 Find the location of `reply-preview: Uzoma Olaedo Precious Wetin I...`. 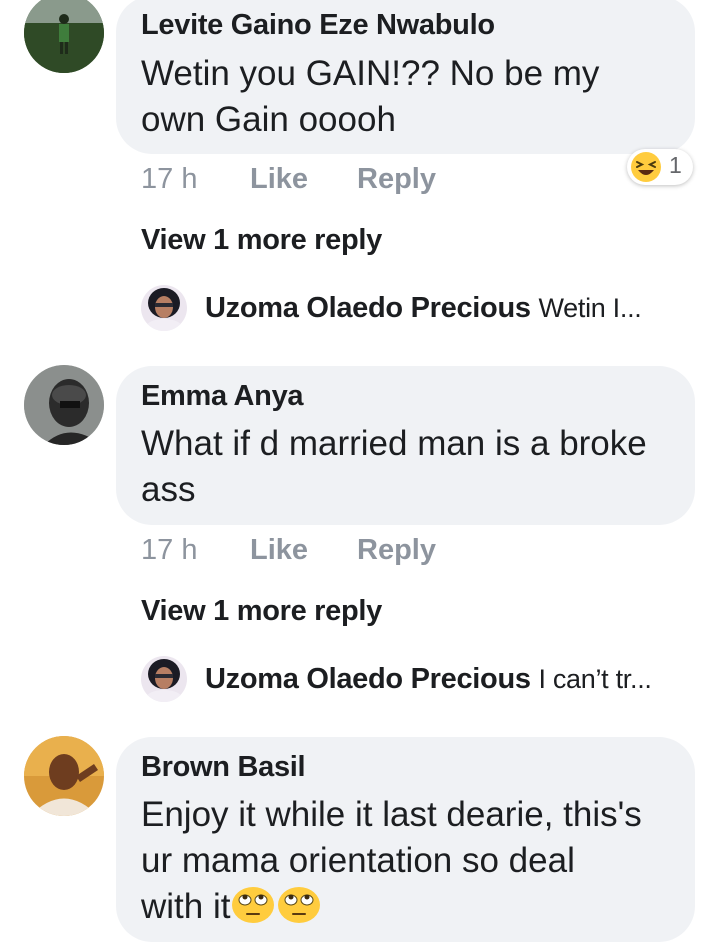

reply-preview: Uzoma Olaedo Precious Wetin I... is located at coordinates (423, 308).